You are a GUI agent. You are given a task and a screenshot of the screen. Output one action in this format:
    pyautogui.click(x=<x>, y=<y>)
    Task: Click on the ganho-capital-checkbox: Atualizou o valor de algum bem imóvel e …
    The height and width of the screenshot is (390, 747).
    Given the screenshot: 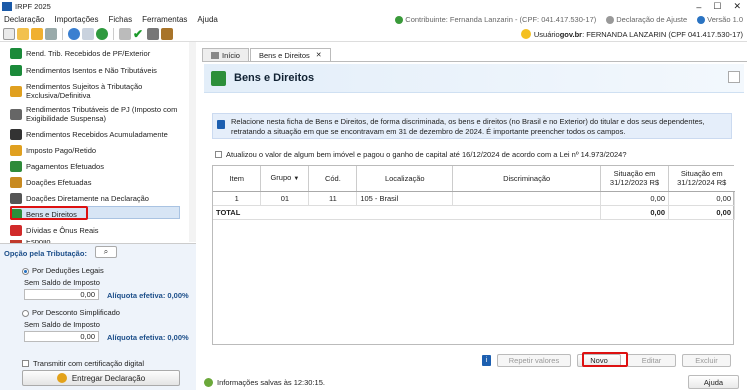 What is the action you would take?
    pyautogui.click(x=421, y=154)
    